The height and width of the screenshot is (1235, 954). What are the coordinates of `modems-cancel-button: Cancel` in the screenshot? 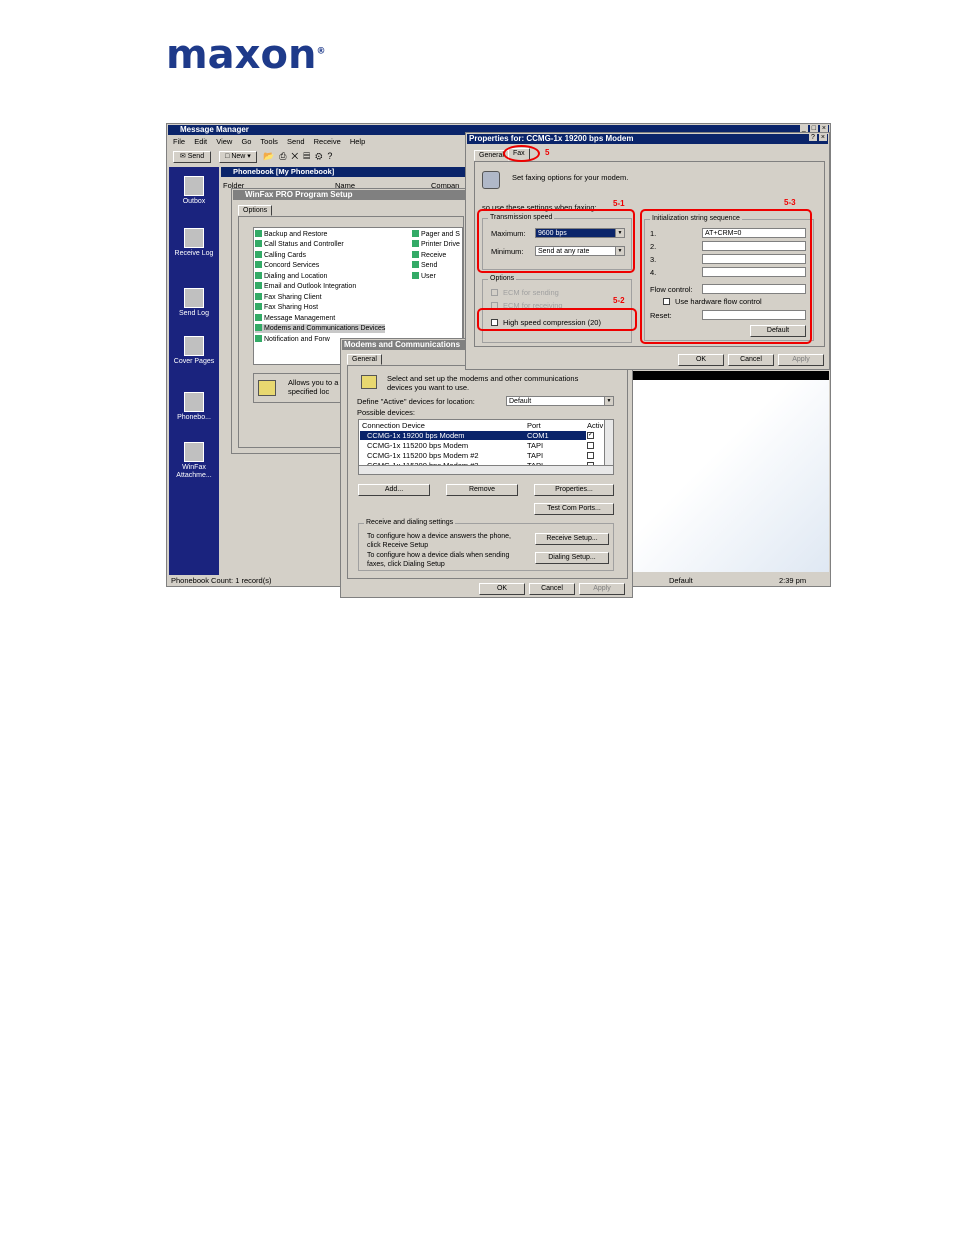 It's located at (552, 589).